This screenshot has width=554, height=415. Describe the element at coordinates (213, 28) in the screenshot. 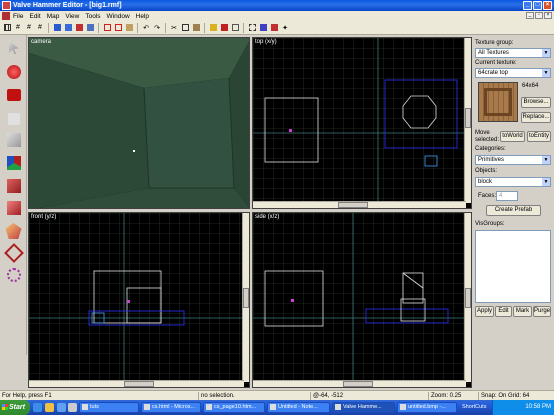

I see `texture-lock-icon` at that location.